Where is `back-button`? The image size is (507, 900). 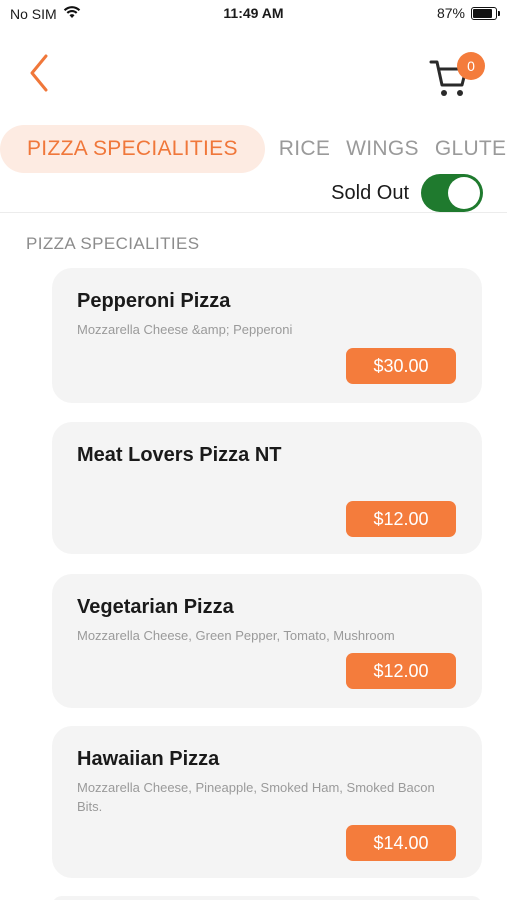
back-button is located at coordinates (40, 76).